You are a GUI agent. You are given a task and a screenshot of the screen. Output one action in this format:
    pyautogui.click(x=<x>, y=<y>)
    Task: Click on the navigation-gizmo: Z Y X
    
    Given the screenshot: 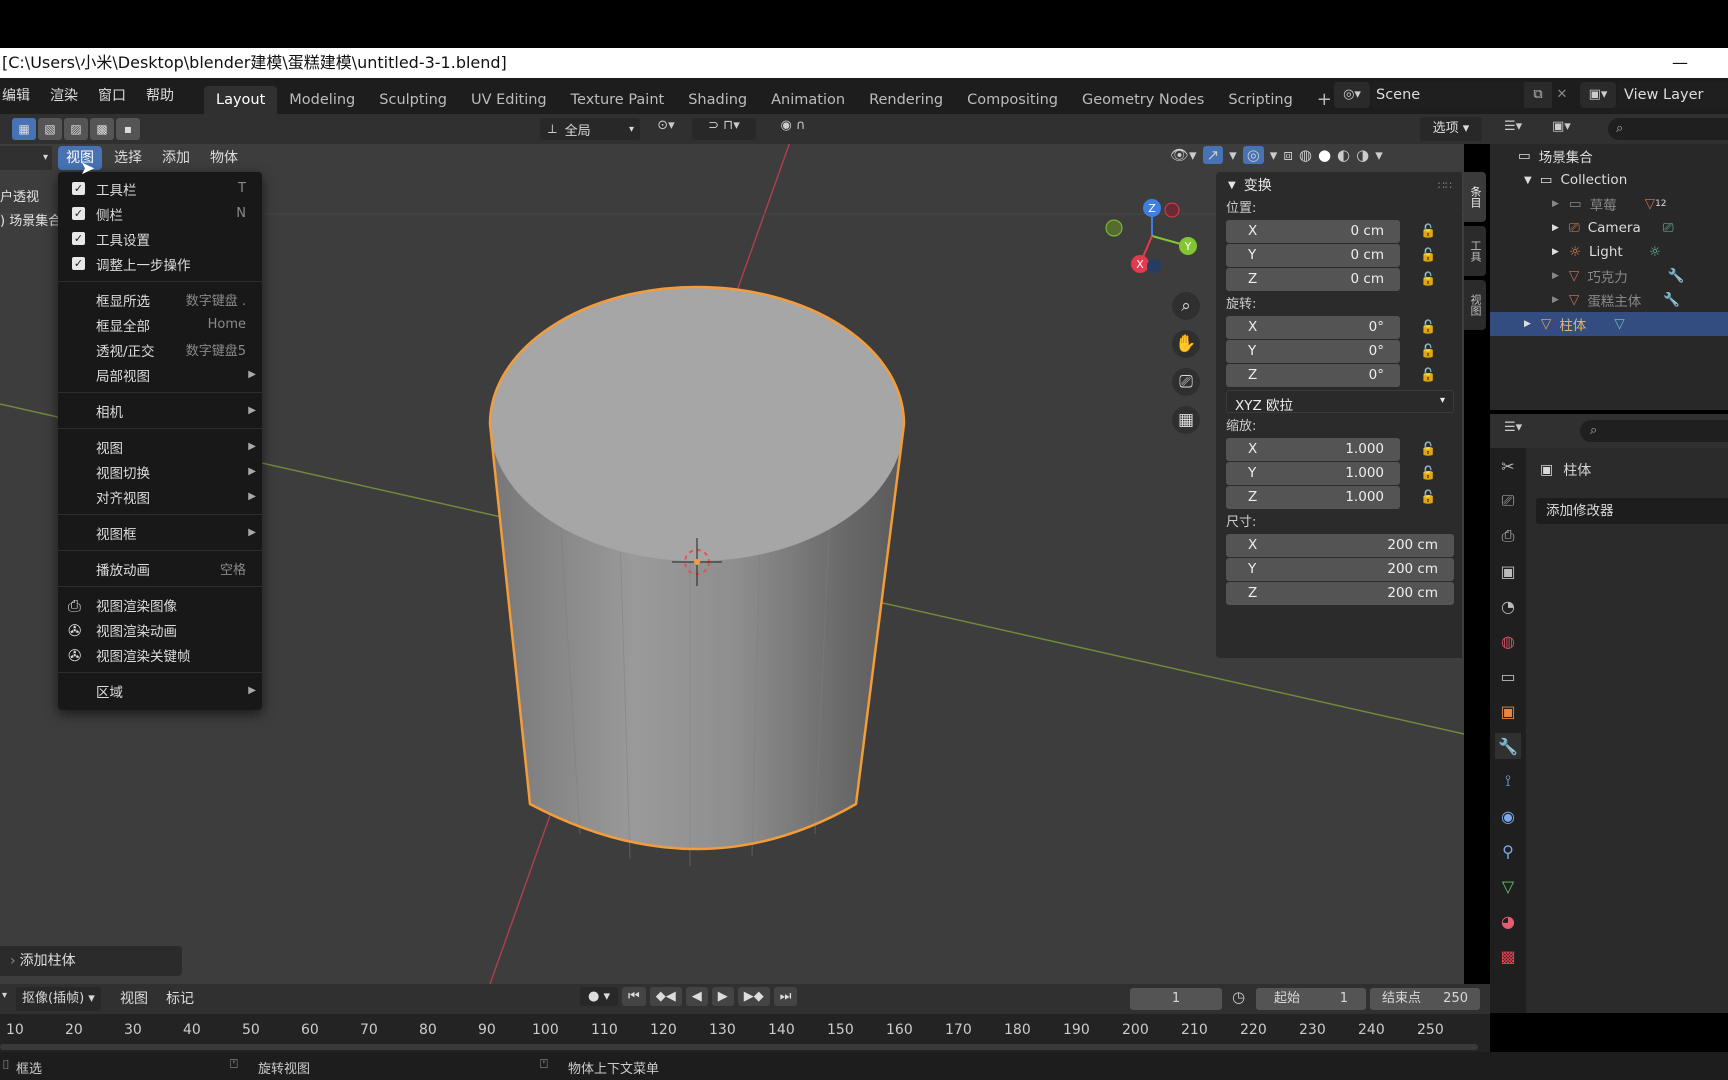 What is the action you would take?
    pyautogui.click(x=1150, y=238)
    